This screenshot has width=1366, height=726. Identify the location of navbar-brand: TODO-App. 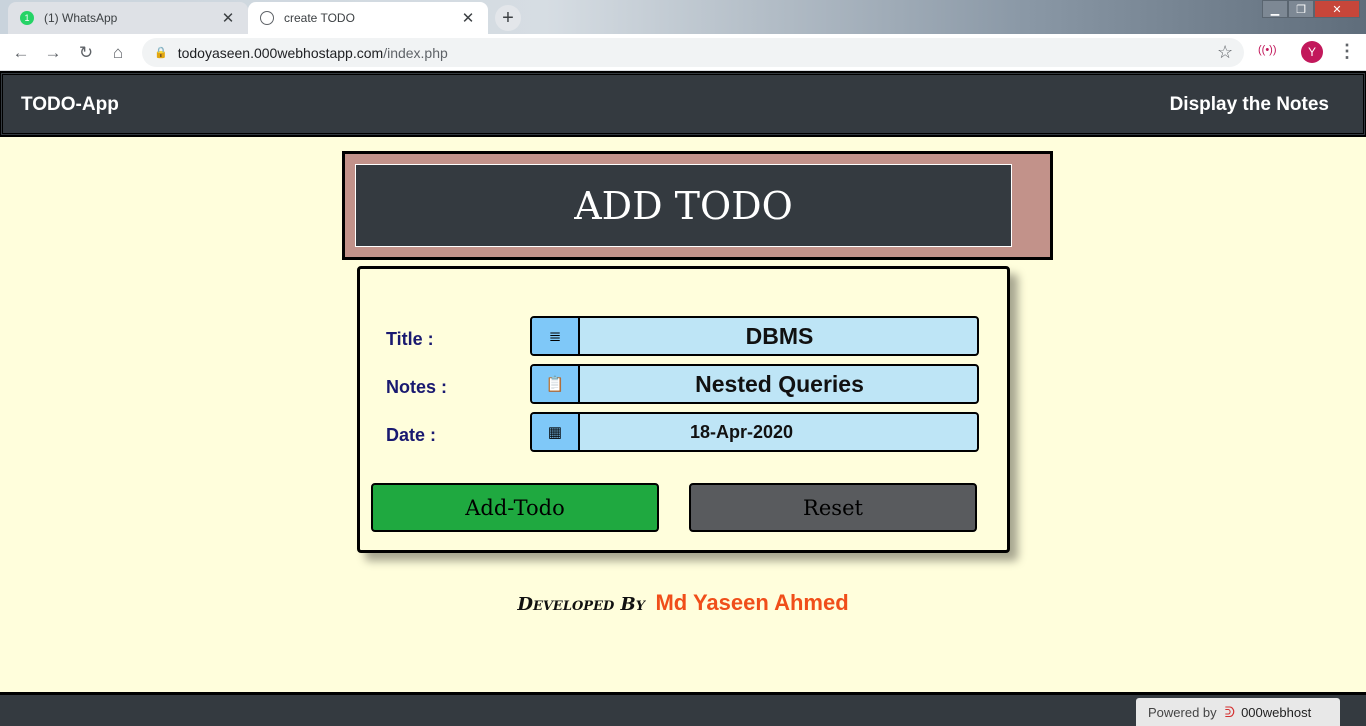
(70, 105).